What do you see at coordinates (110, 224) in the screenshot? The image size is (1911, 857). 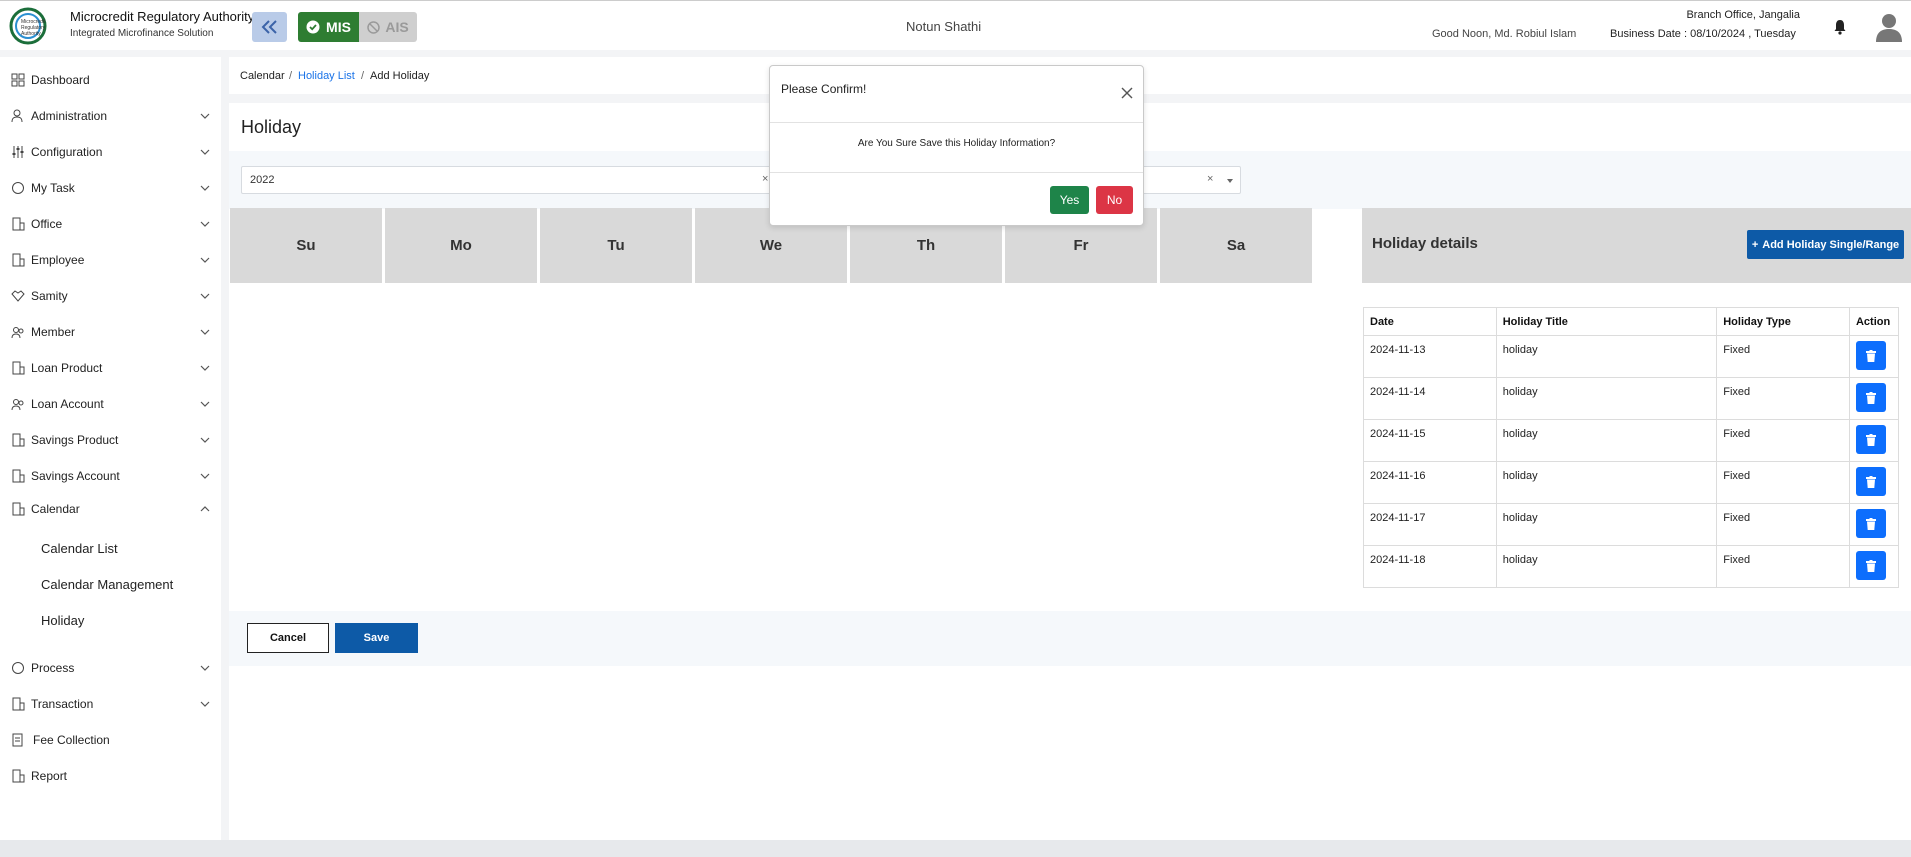 I see `sidebar-item-office: Office` at bounding box center [110, 224].